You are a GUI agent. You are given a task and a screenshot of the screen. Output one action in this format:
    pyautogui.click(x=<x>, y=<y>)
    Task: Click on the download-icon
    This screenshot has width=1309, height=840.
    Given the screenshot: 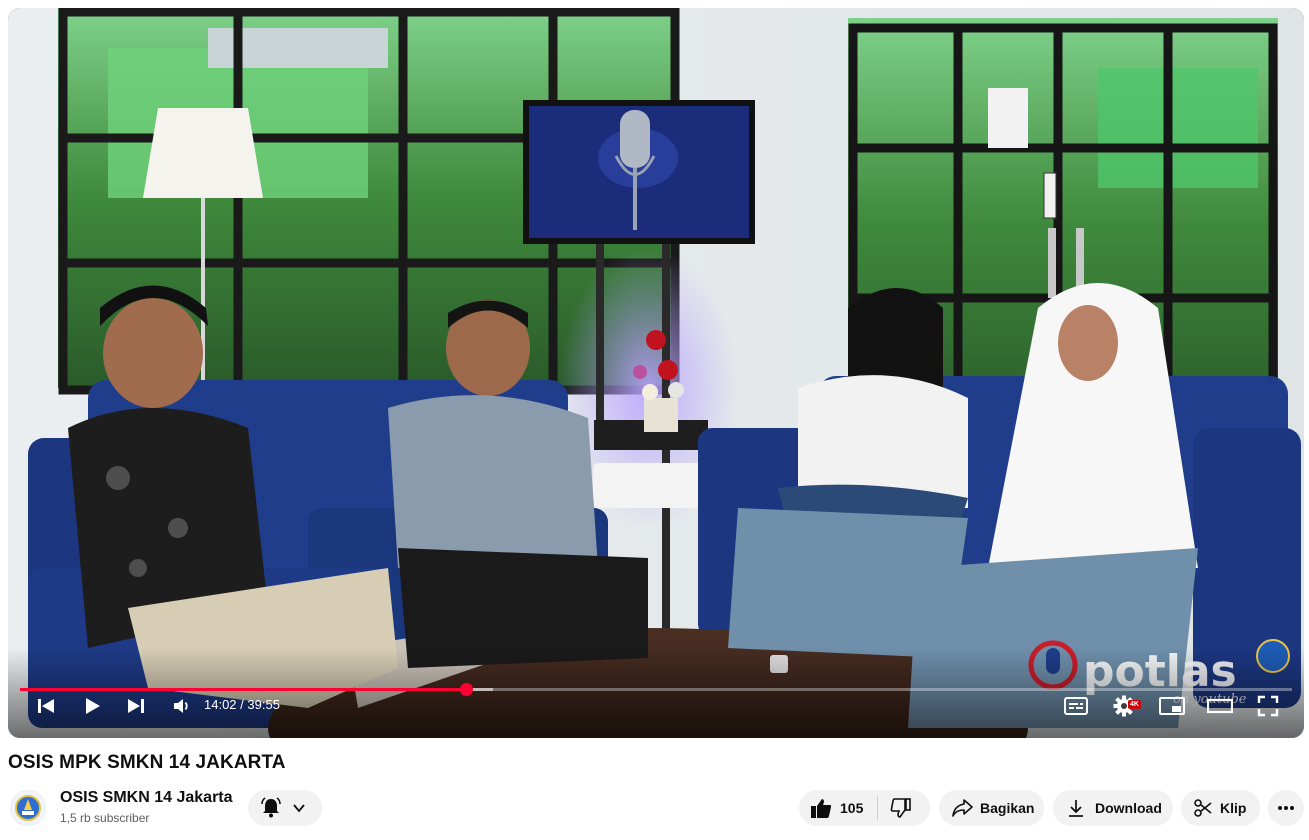 What is the action you would take?
    pyautogui.click(x=1076, y=808)
    